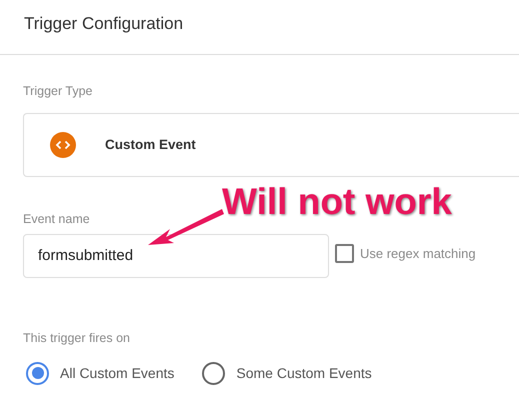 The height and width of the screenshot is (403, 519). What do you see at coordinates (117, 373) in the screenshot?
I see `radio-label: All Custom Events` at bounding box center [117, 373].